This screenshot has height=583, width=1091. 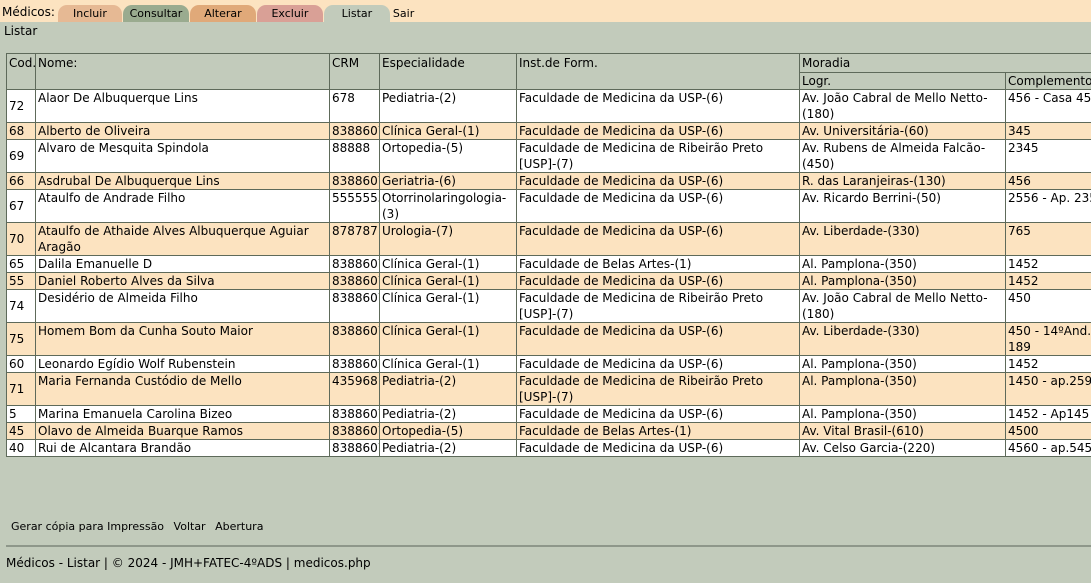 What do you see at coordinates (448, 239) in the screenshot?
I see `cell-especialidade: Urologia-(7)` at bounding box center [448, 239].